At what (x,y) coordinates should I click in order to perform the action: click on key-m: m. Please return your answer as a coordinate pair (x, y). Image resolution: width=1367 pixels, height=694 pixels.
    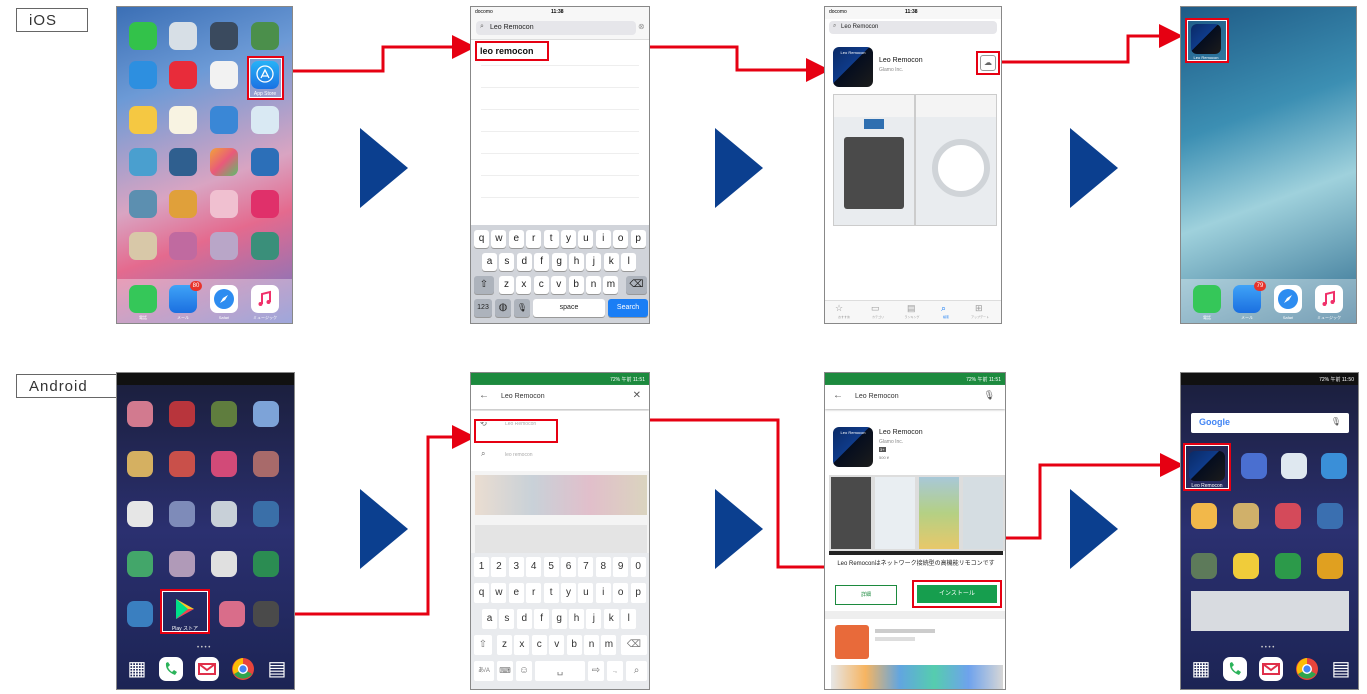
    Looking at the image, I should click on (609, 645).